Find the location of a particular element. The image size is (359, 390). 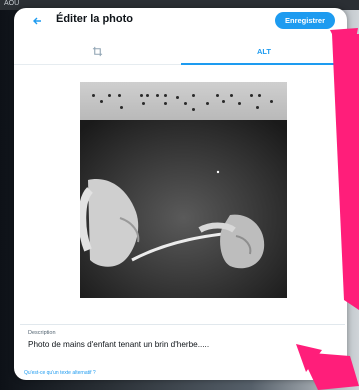

braille-strip is located at coordinates (183, 101).